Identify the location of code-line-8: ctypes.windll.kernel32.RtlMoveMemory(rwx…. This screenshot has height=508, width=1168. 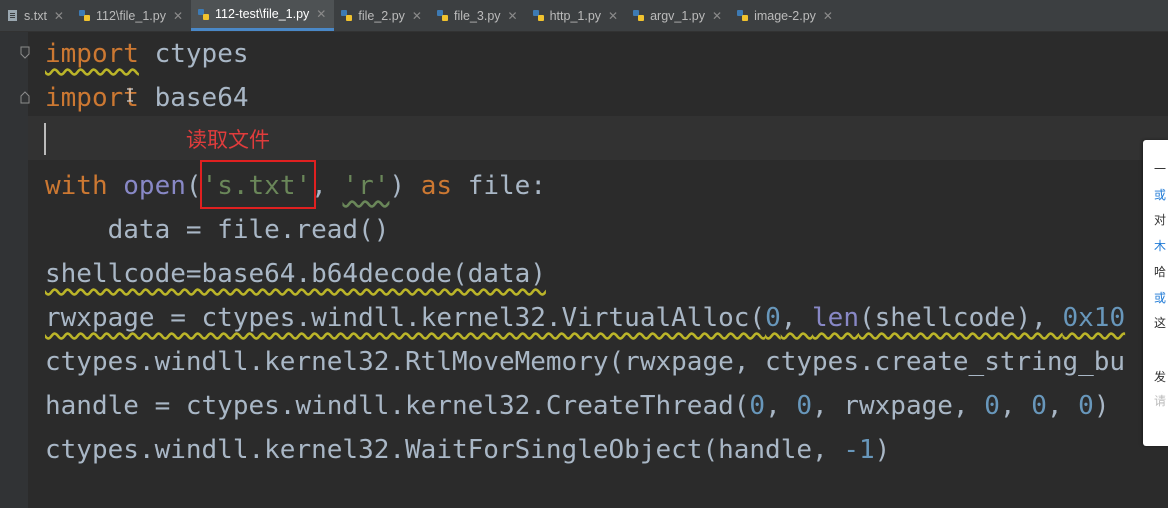
(585, 362).